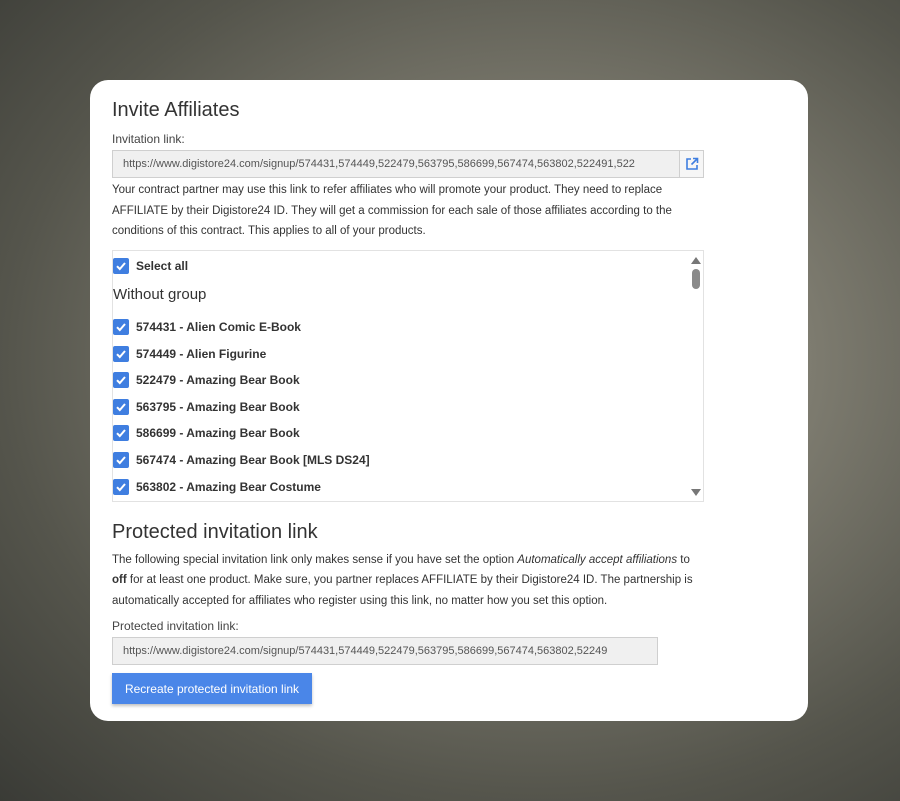 Image resolution: width=900 pixels, height=801 pixels. What do you see at coordinates (696, 260) in the screenshot?
I see `scroll-up-arrow-icon` at bounding box center [696, 260].